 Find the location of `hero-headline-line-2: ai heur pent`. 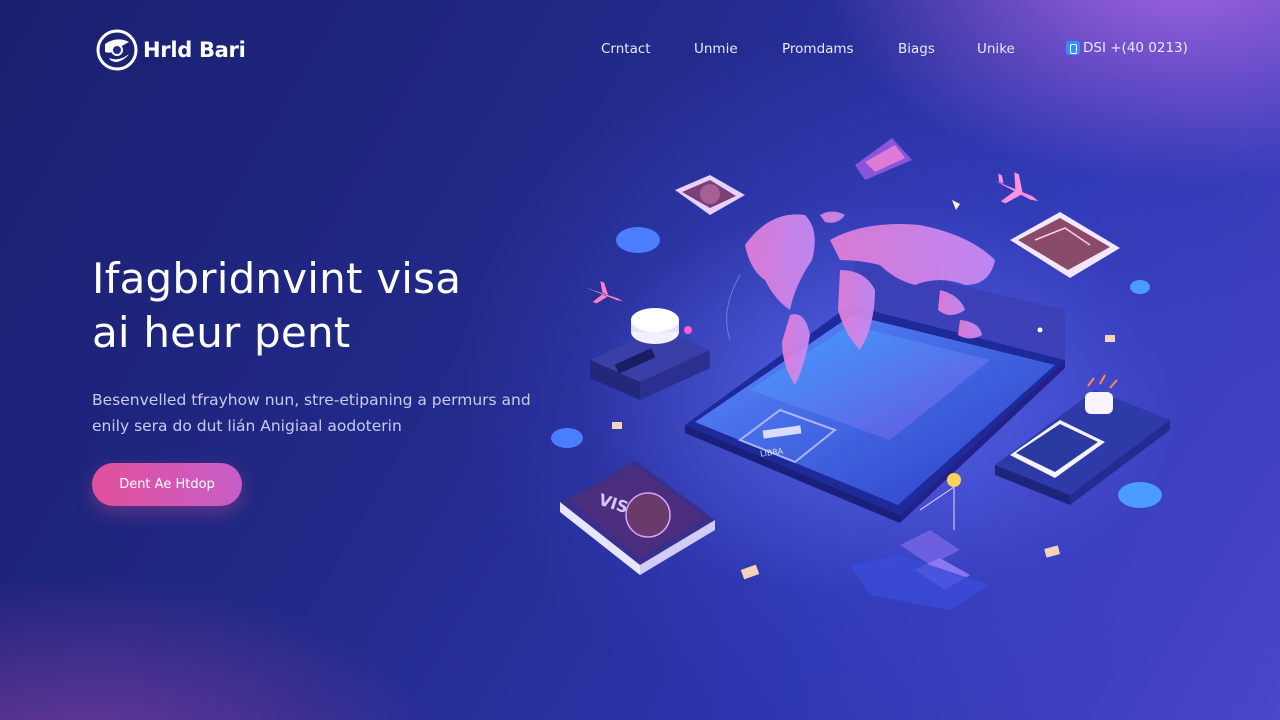

hero-headline-line-2: ai heur pent is located at coordinates (221, 332).